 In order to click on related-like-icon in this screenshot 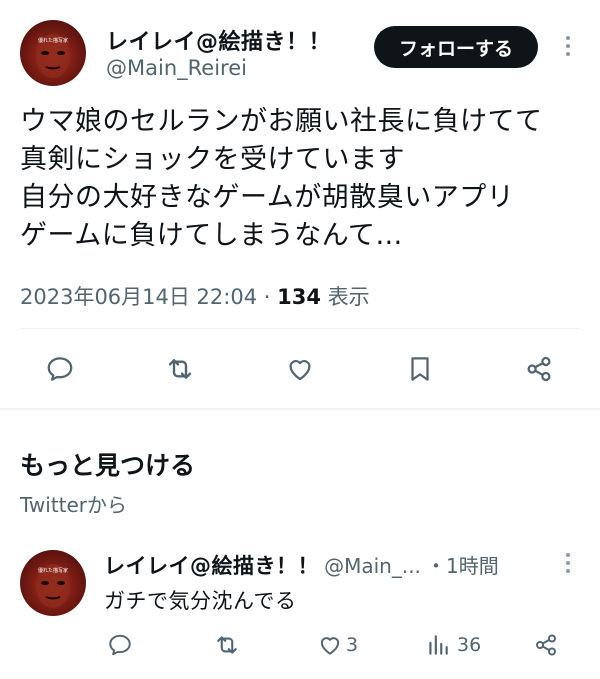, I will do `click(330, 646)`.